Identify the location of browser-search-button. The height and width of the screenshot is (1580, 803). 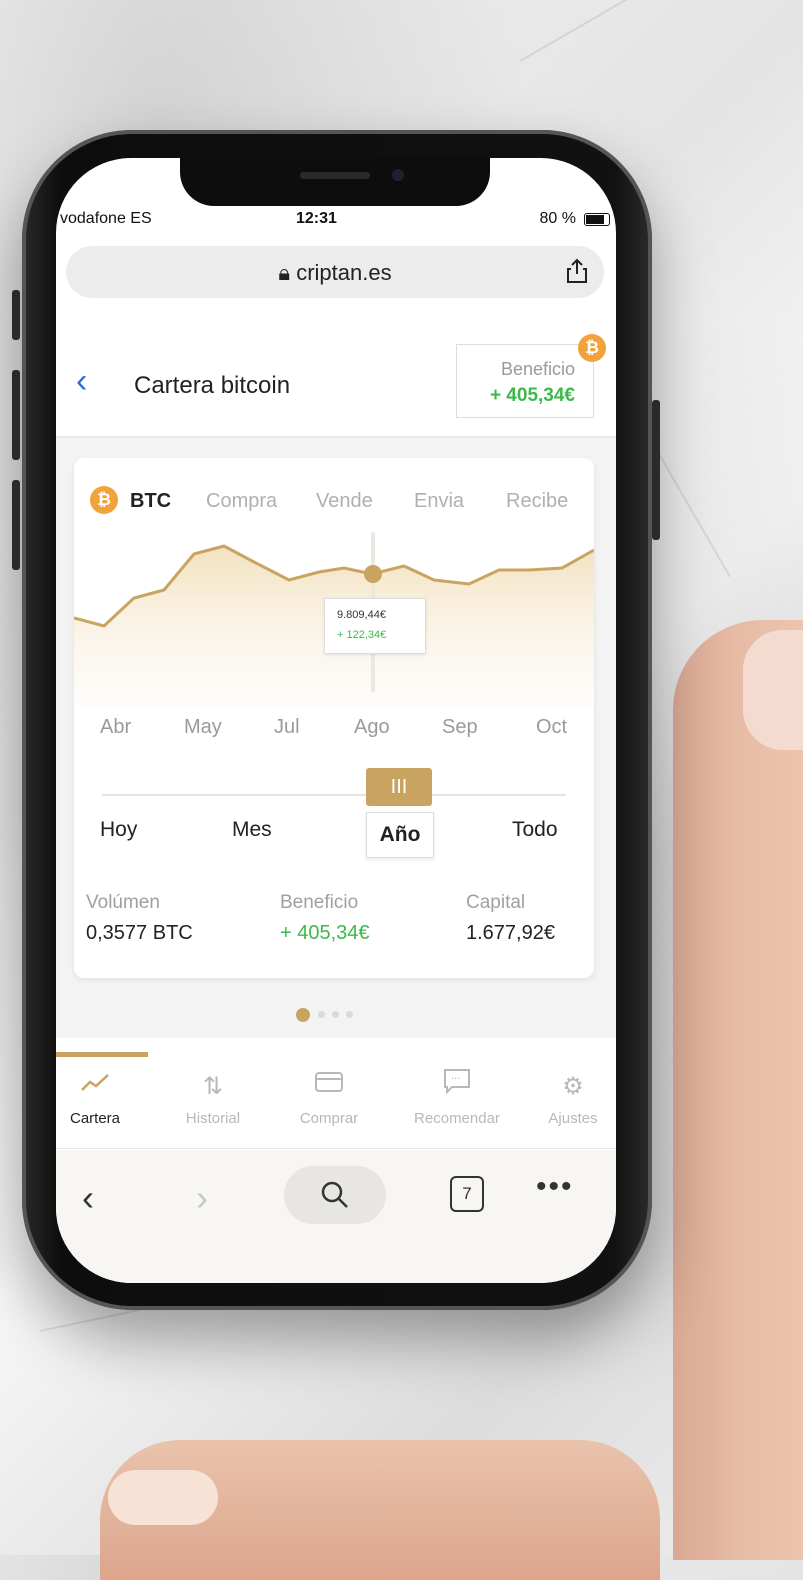
(335, 1195).